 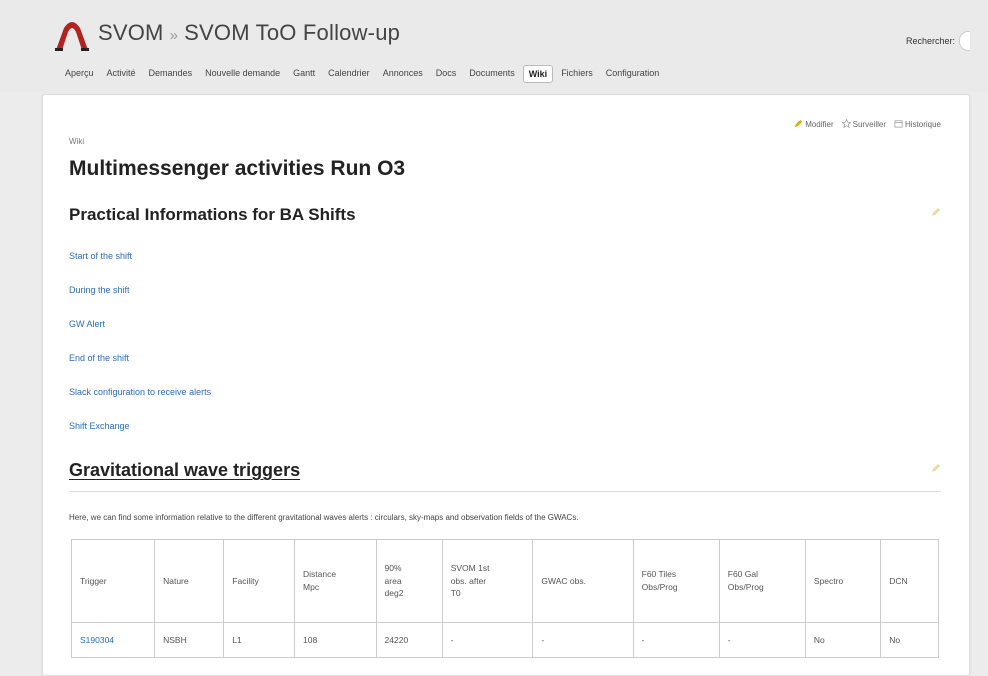 I want to click on menu-item-fichiers: Fichiers, so click(x=577, y=74).